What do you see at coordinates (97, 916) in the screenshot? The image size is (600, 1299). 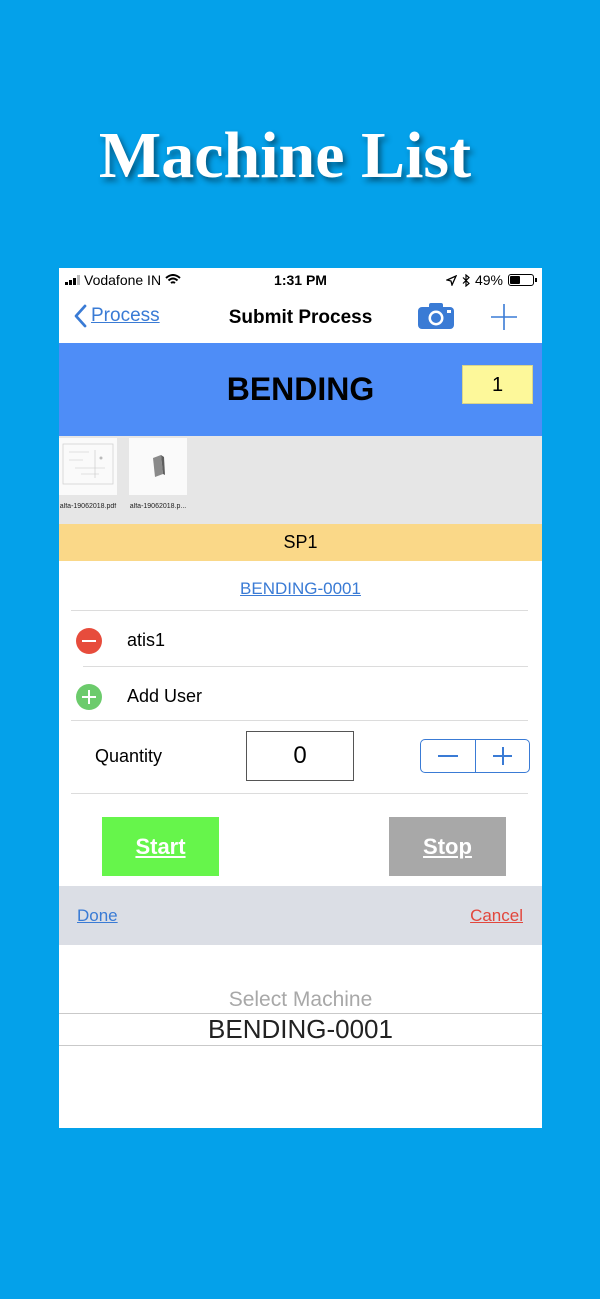 I see `done-button: Done` at bounding box center [97, 916].